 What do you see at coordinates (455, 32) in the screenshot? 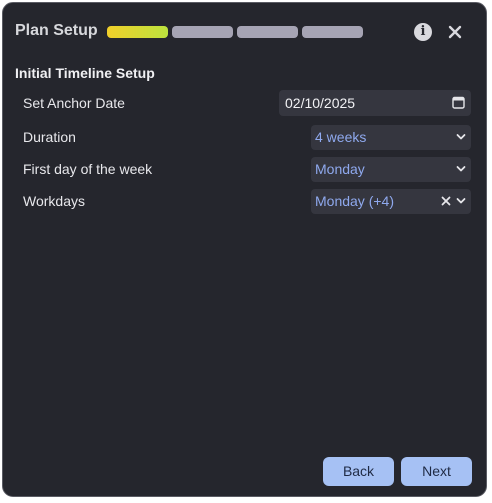
I see `close-icon` at bounding box center [455, 32].